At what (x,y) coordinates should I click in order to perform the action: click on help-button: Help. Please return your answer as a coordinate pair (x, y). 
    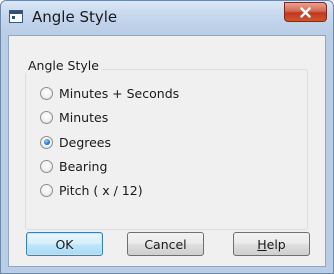
    Looking at the image, I should click on (271, 244).